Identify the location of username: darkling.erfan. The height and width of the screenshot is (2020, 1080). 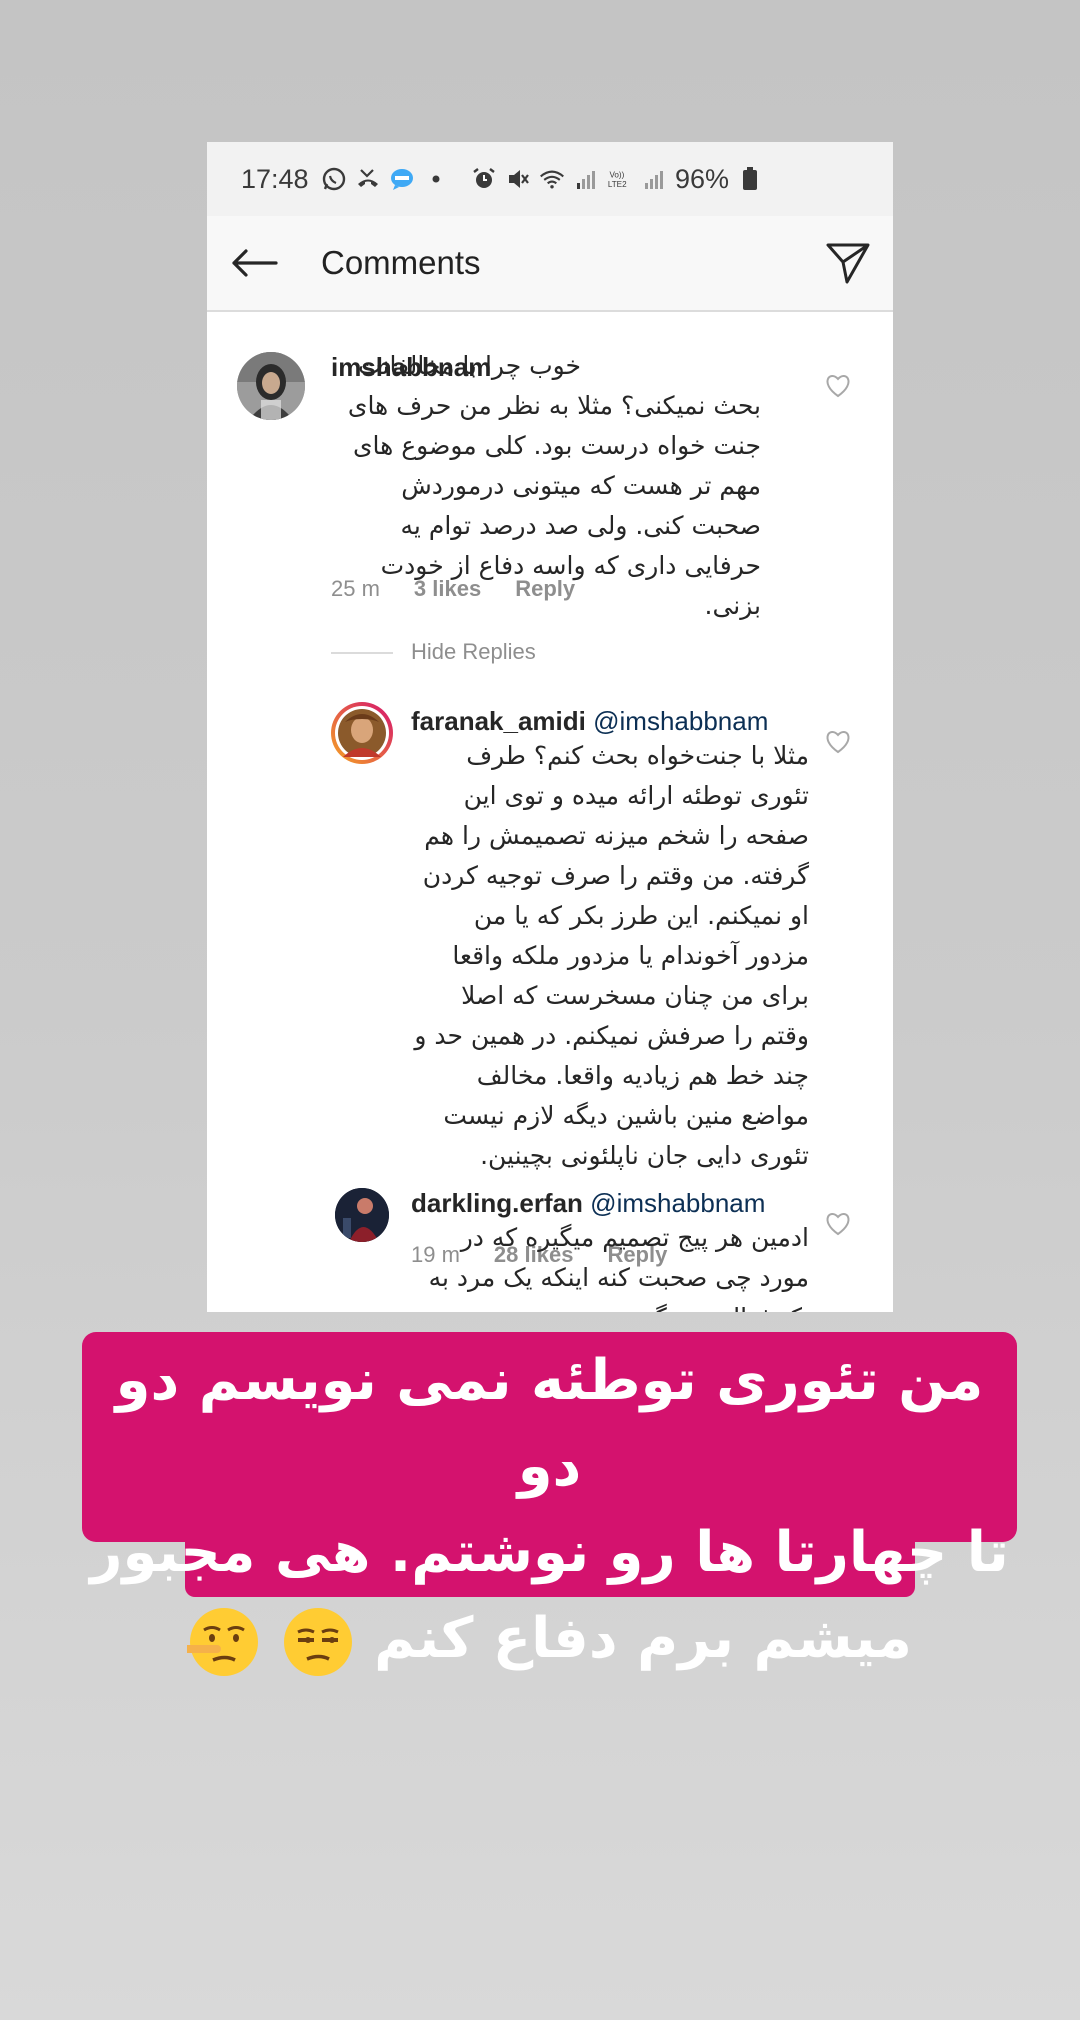
(497, 1203).